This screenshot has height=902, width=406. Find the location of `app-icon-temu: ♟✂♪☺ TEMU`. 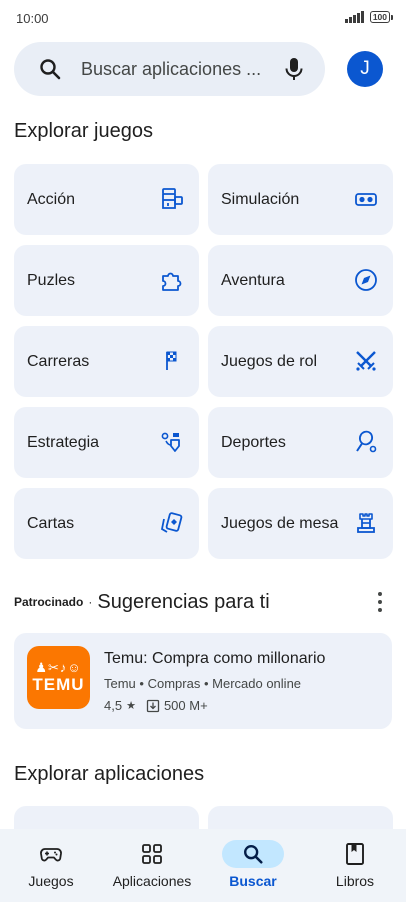

app-icon-temu: ♟✂♪☺ TEMU is located at coordinates (58, 677).